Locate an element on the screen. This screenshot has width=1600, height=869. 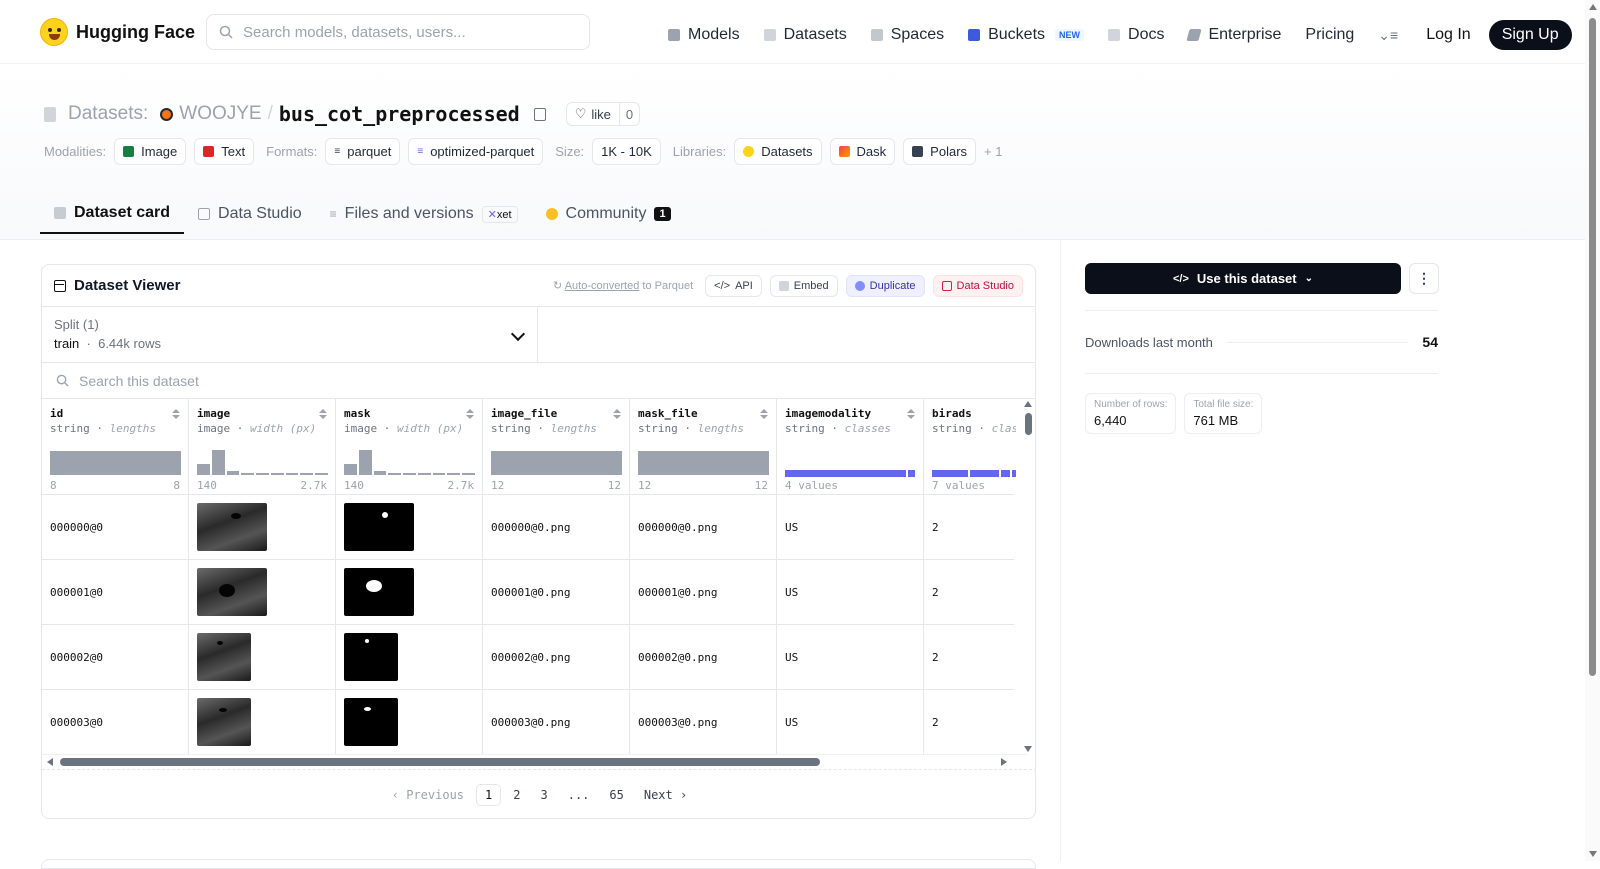
duplicate-button: Duplicate is located at coordinates (885, 285).